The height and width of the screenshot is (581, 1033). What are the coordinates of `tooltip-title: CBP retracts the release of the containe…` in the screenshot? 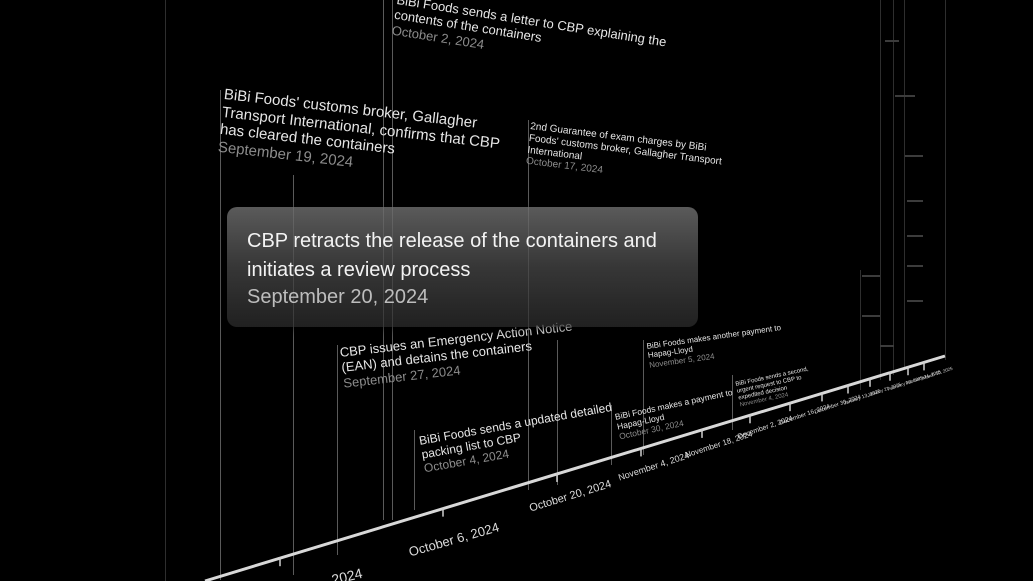 It's located at (452, 255).